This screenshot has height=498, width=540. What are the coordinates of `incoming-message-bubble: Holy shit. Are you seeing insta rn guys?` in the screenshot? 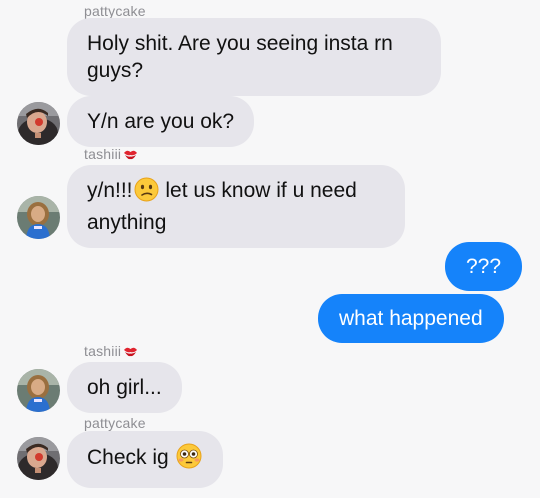 It's located at (254, 57).